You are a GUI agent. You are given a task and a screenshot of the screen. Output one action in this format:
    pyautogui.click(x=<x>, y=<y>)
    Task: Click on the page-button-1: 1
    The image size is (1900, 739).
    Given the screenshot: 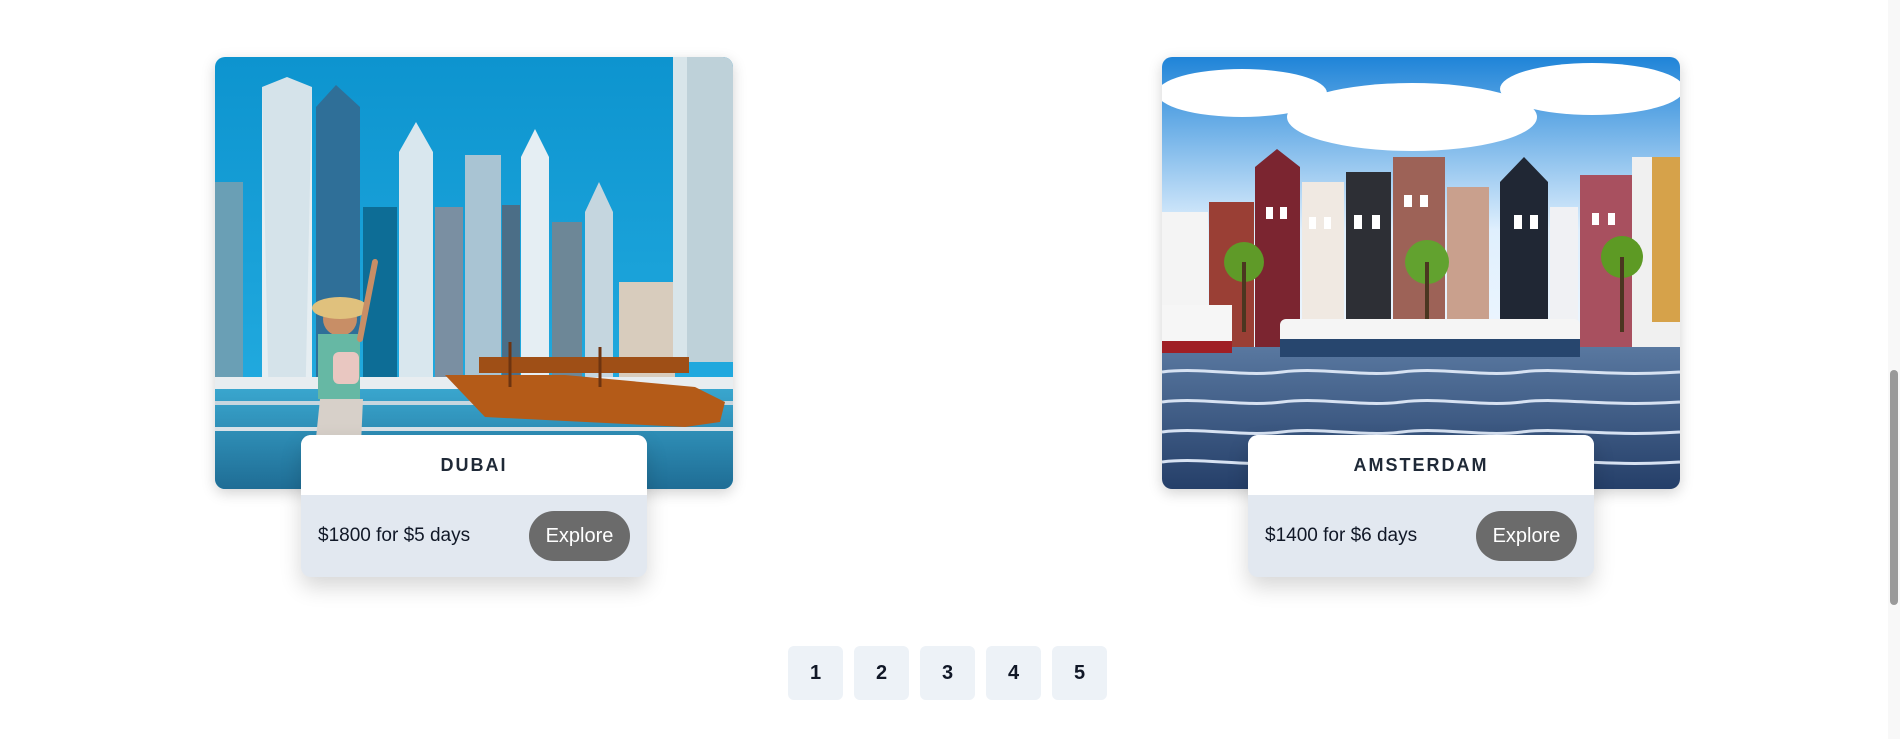 What is the action you would take?
    pyautogui.click(x=815, y=673)
    